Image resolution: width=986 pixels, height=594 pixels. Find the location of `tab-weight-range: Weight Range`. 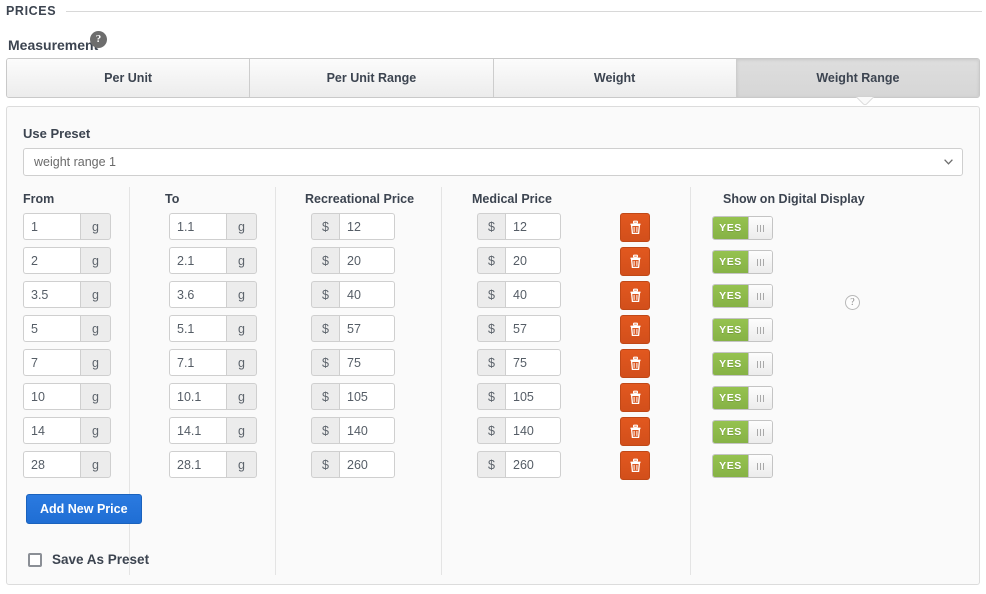

tab-weight-range: Weight Range is located at coordinates (857, 78).